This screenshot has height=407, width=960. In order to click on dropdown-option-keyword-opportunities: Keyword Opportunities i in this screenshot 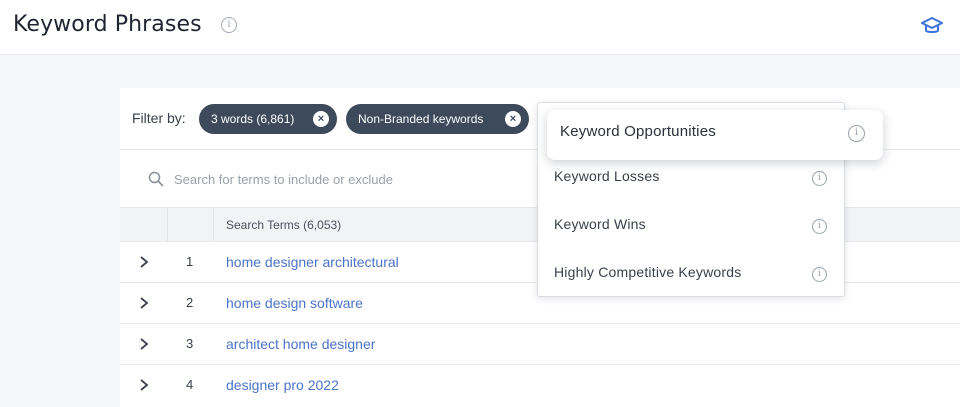, I will do `click(715, 135)`.